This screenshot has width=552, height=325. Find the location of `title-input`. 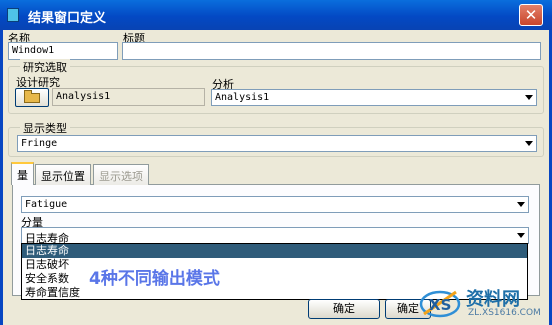

title-input is located at coordinates (331, 51).